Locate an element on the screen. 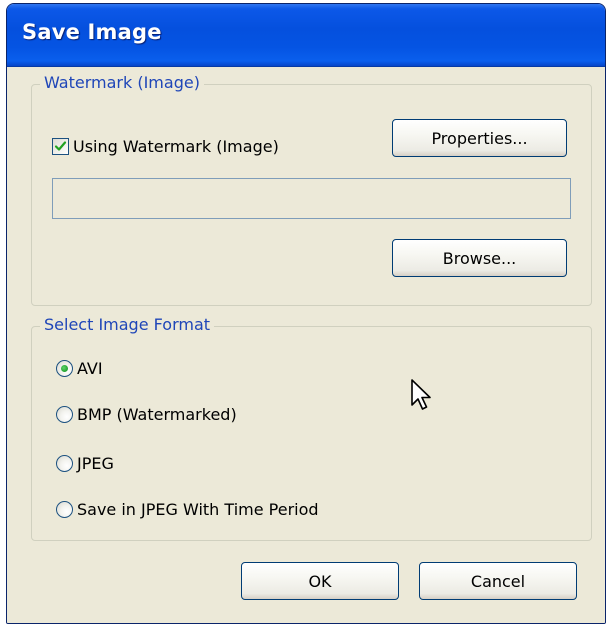 The image size is (613, 628). radio-option-label: AVI is located at coordinates (90, 368).